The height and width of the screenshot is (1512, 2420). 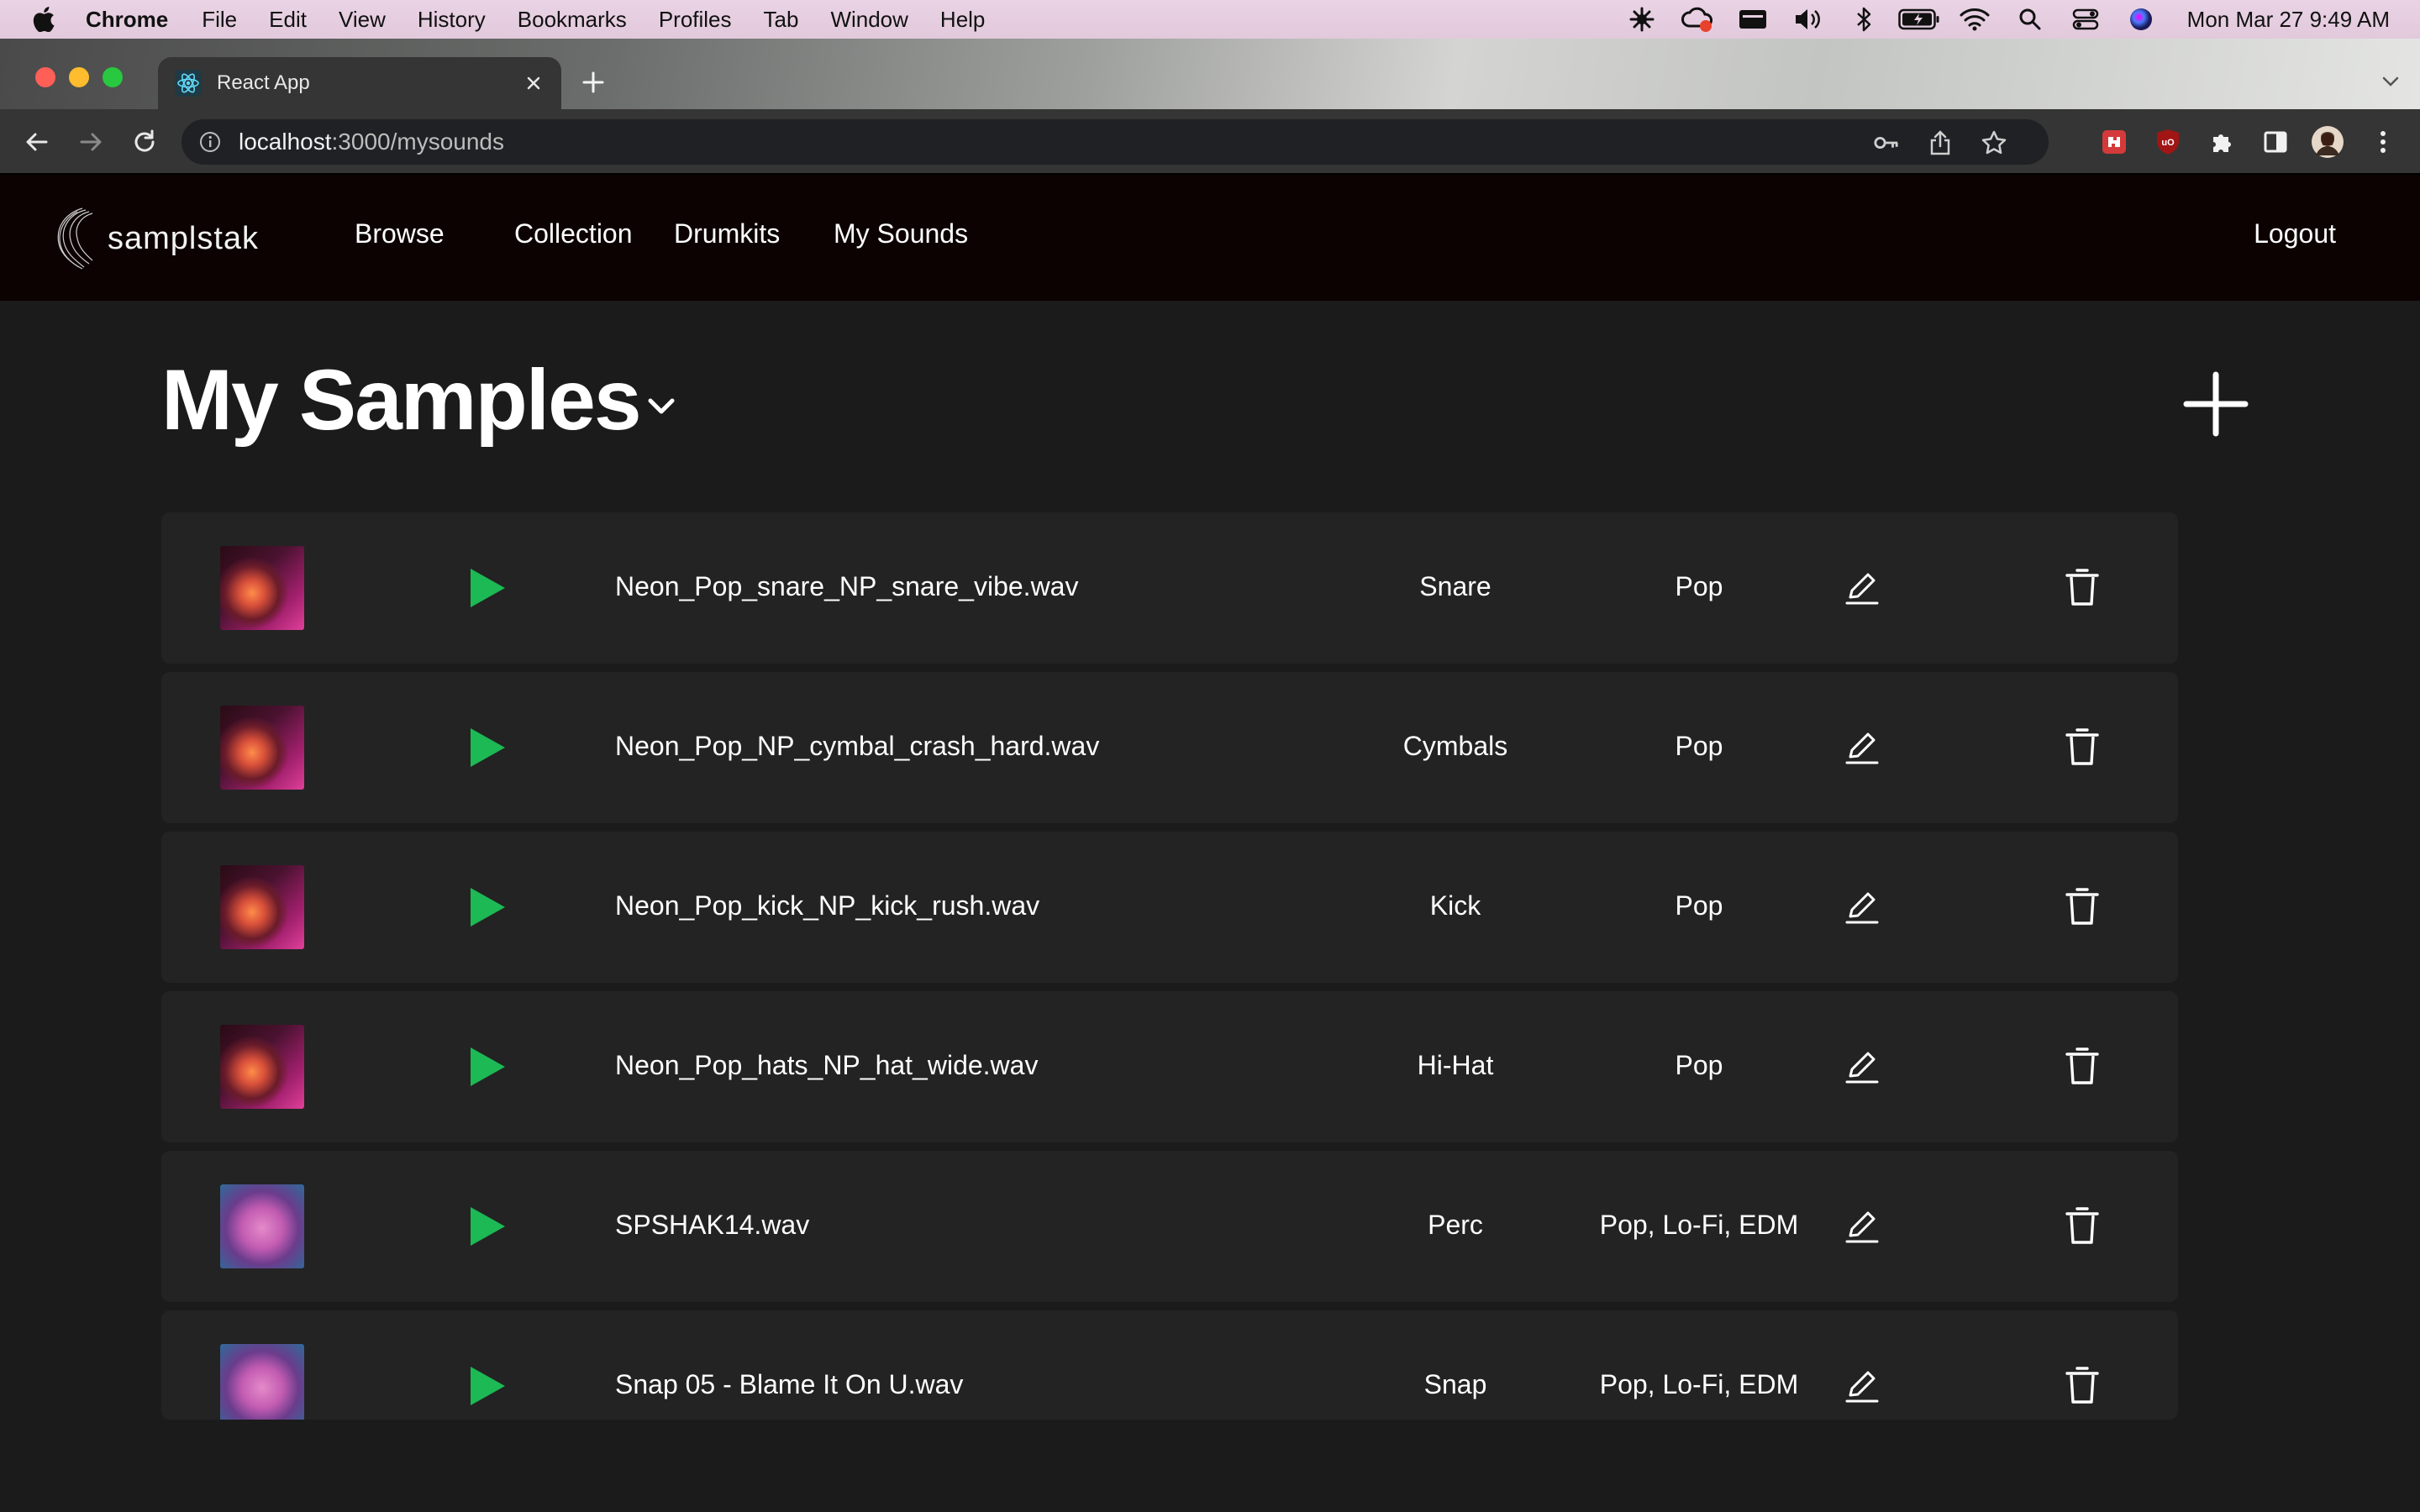 What do you see at coordinates (827, 905) in the screenshot?
I see `sample-filename: Neon_Pop_kick_NP_kick_rush.wav` at bounding box center [827, 905].